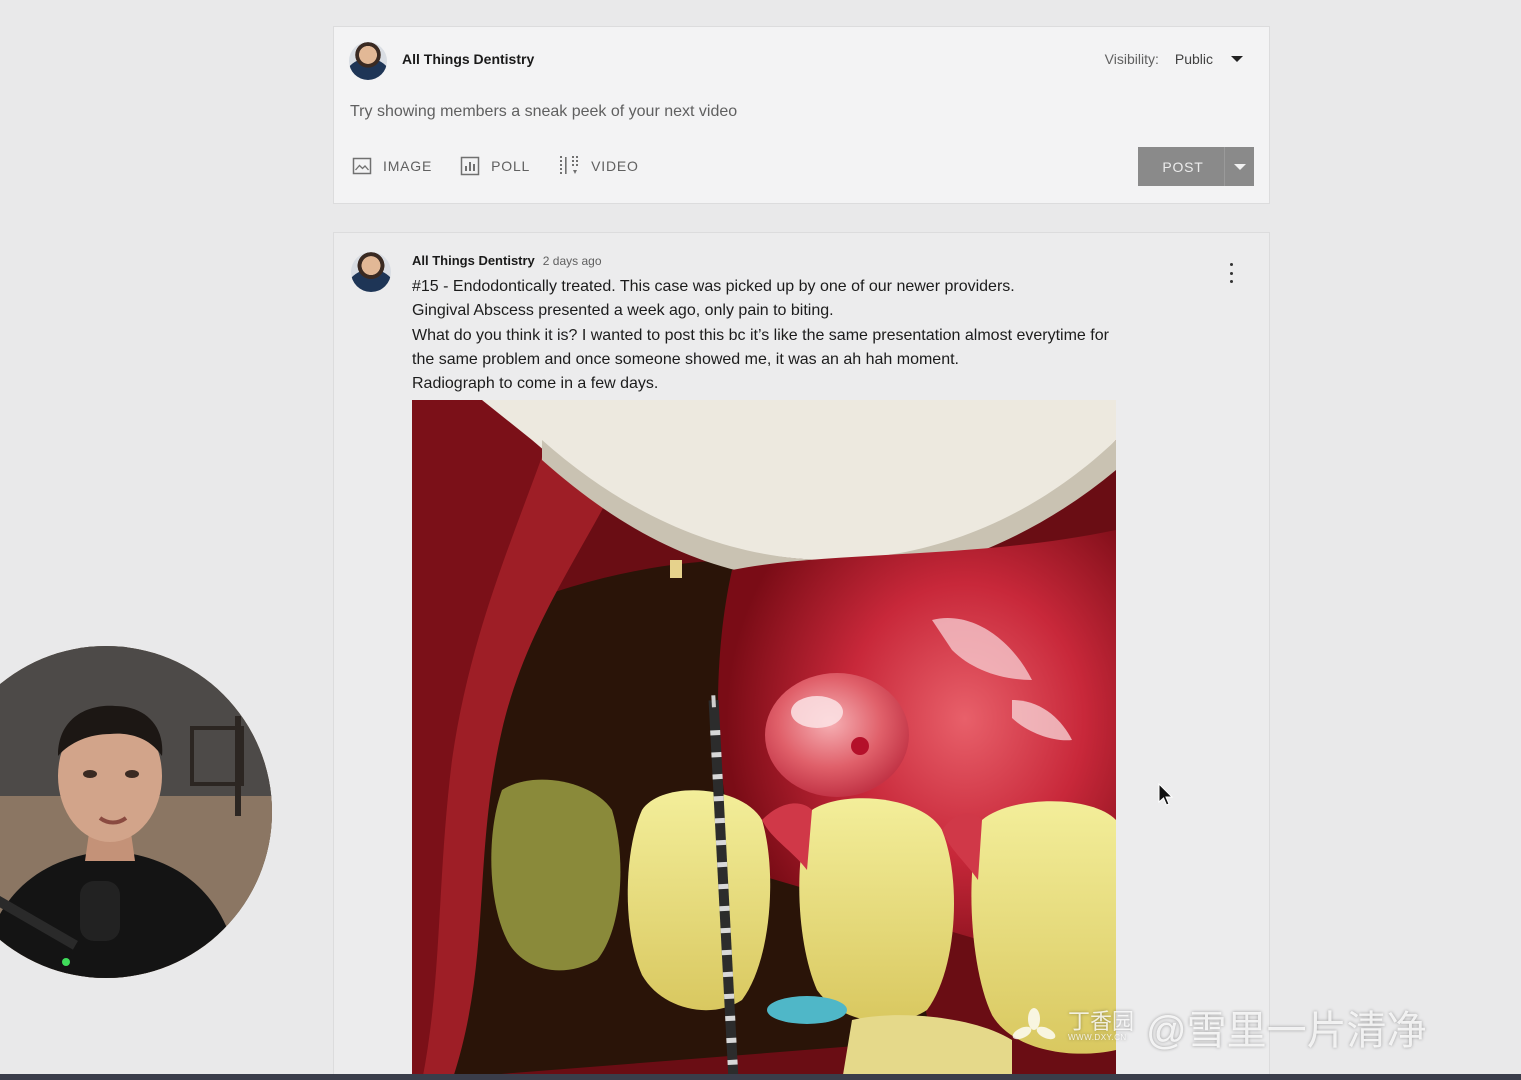 Image resolution: width=1521 pixels, height=1080 pixels. I want to click on presenter-webcam, so click(136, 812).